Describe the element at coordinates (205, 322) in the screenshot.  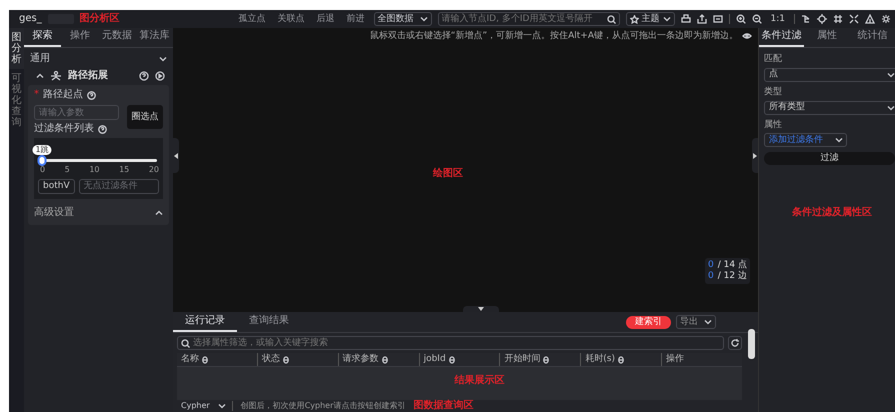
I see `tab: 运行记录` at that location.